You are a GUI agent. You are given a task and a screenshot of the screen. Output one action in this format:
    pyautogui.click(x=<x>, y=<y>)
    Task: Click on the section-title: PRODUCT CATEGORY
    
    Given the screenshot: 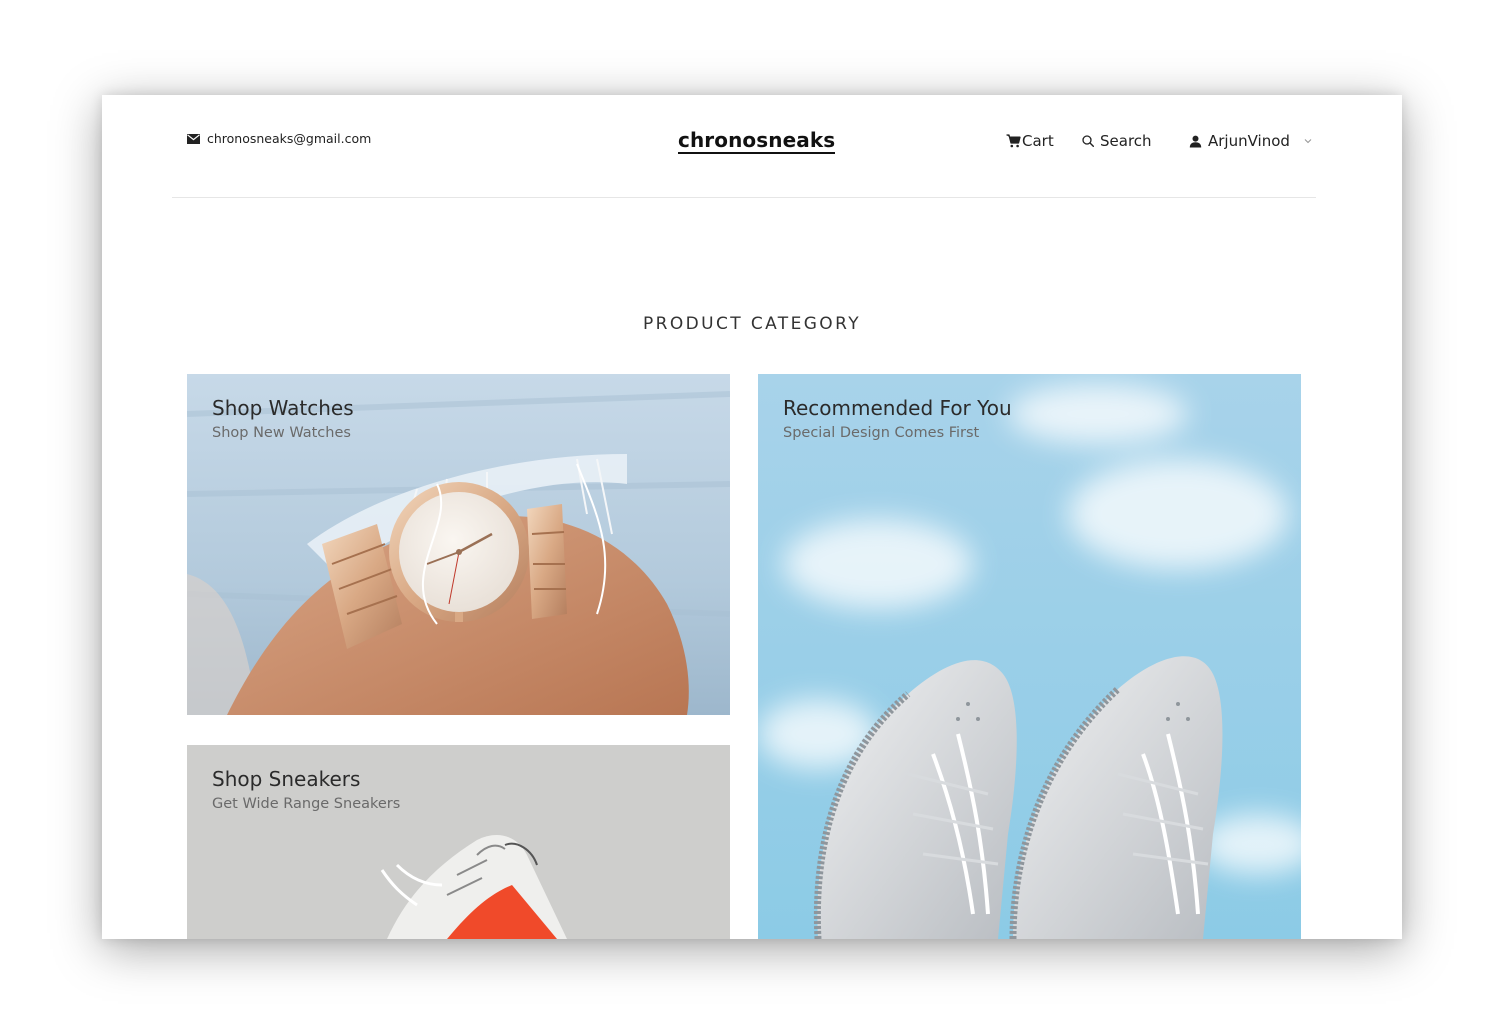 What is the action you would take?
    pyautogui.click(x=751, y=324)
    